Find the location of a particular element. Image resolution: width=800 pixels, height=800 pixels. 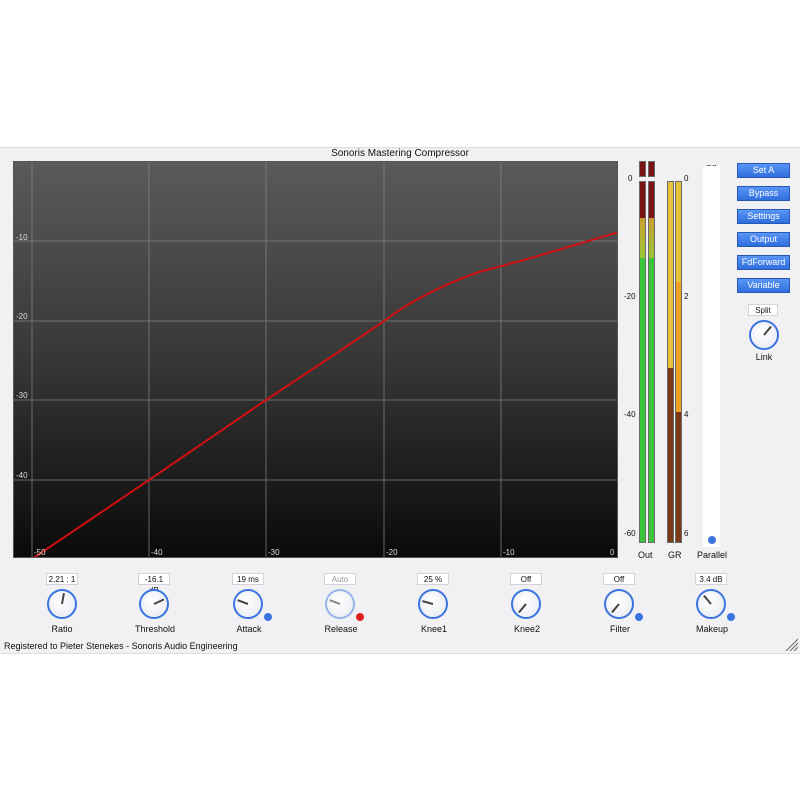

filter-knob is located at coordinates (619, 604).